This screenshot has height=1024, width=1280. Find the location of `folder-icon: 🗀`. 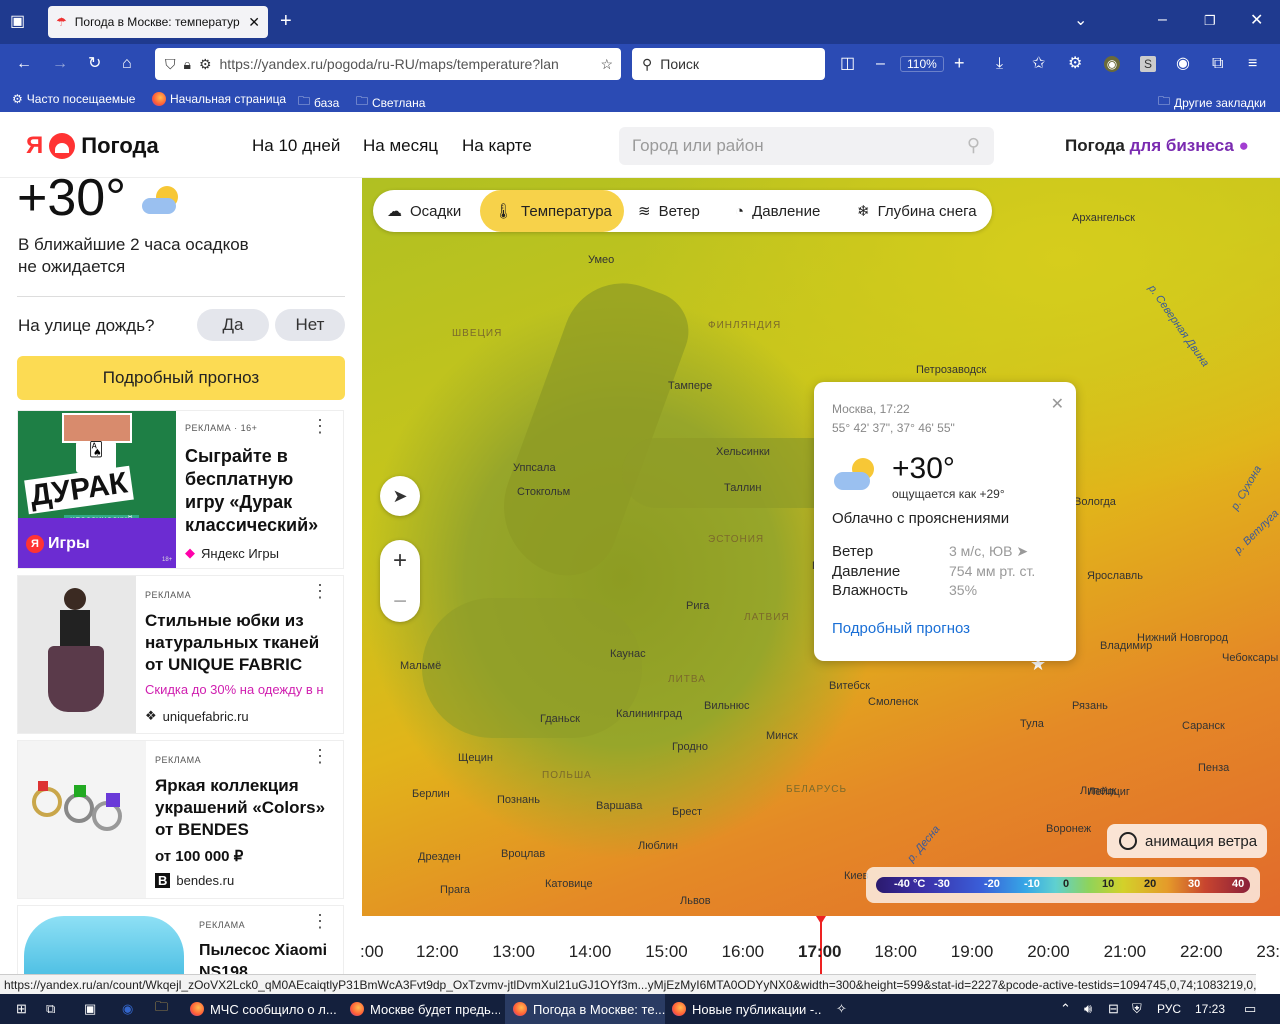

folder-icon: 🗀 is located at coordinates (161, 1009).